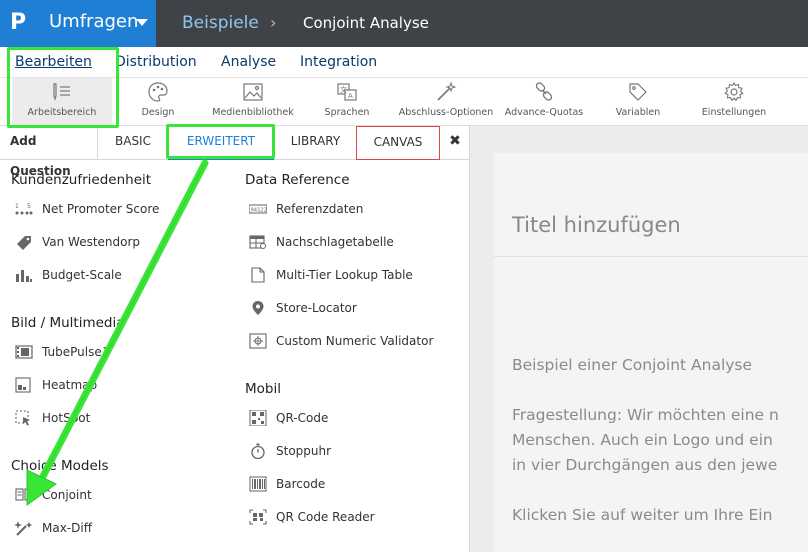  I want to click on question-label: Store-Locator, so click(316, 308).